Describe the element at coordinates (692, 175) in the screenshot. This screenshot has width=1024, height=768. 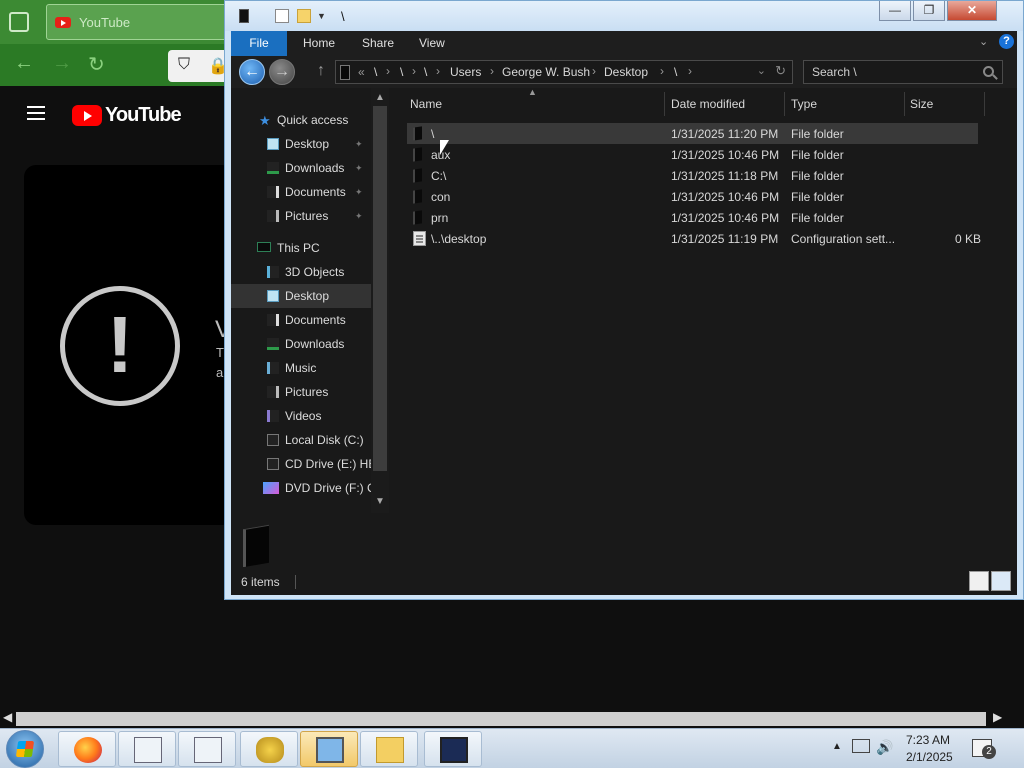
I see `table-row: C:\ 1/31/2025 11:18 PM File folder` at that location.